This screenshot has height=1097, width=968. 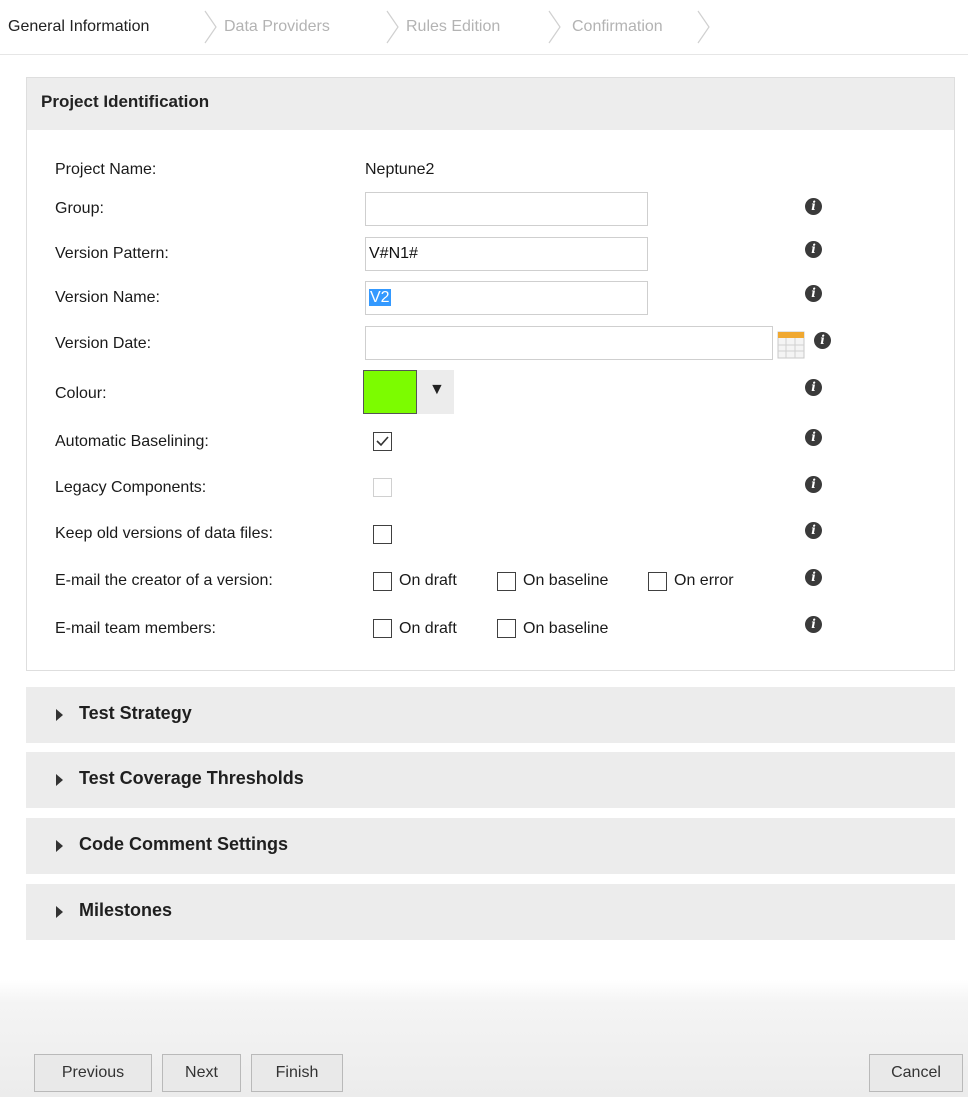 I want to click on wizard-step-confirmation: Confirmation, so click(x=617, y=27).